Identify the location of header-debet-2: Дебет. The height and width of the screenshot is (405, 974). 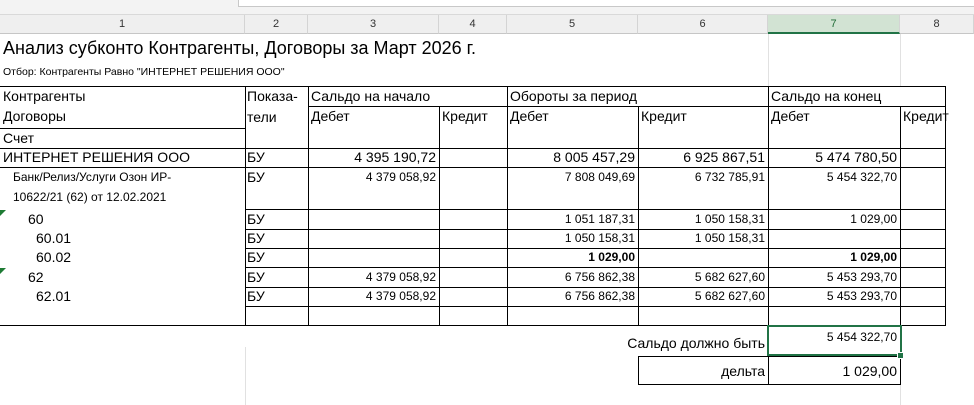
(529, 116).